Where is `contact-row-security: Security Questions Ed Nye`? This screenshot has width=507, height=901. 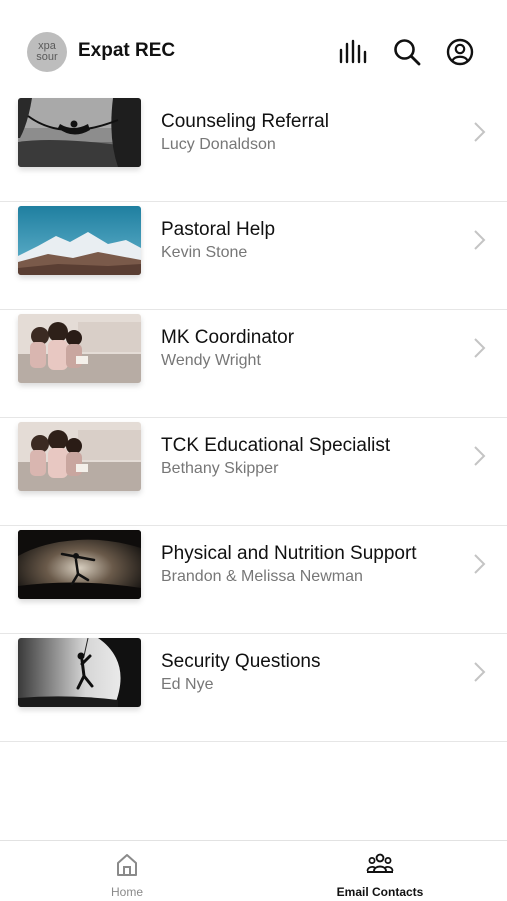
contact-row-security: Security Questions Ed Nye is located at coordinates (253, 688).